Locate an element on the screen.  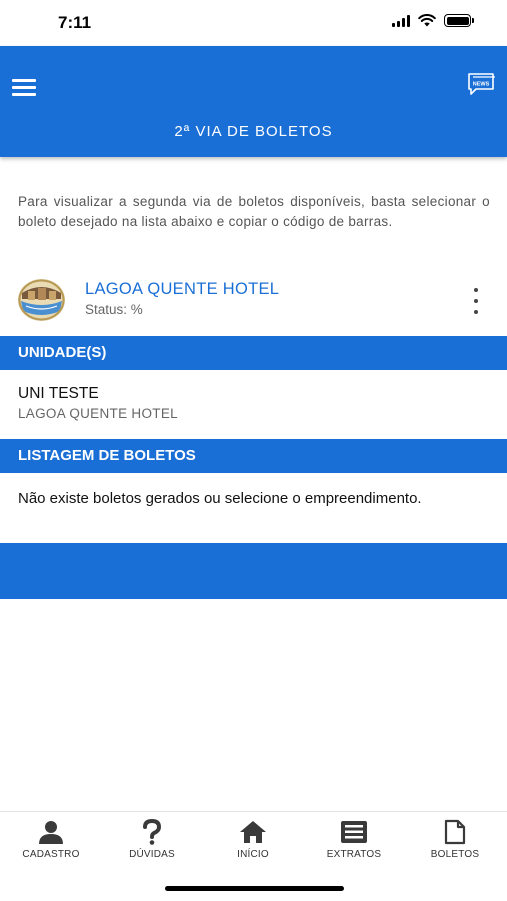
signal-icon is located at coordinates (401, 20).